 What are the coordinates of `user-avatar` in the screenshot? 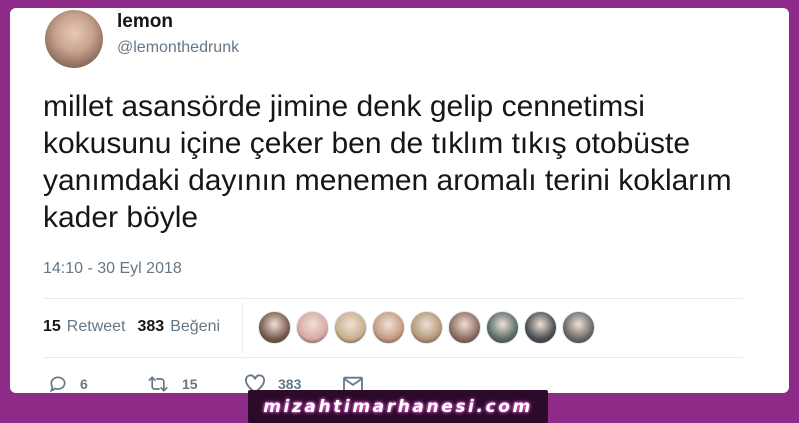 It's located at (74, 39).